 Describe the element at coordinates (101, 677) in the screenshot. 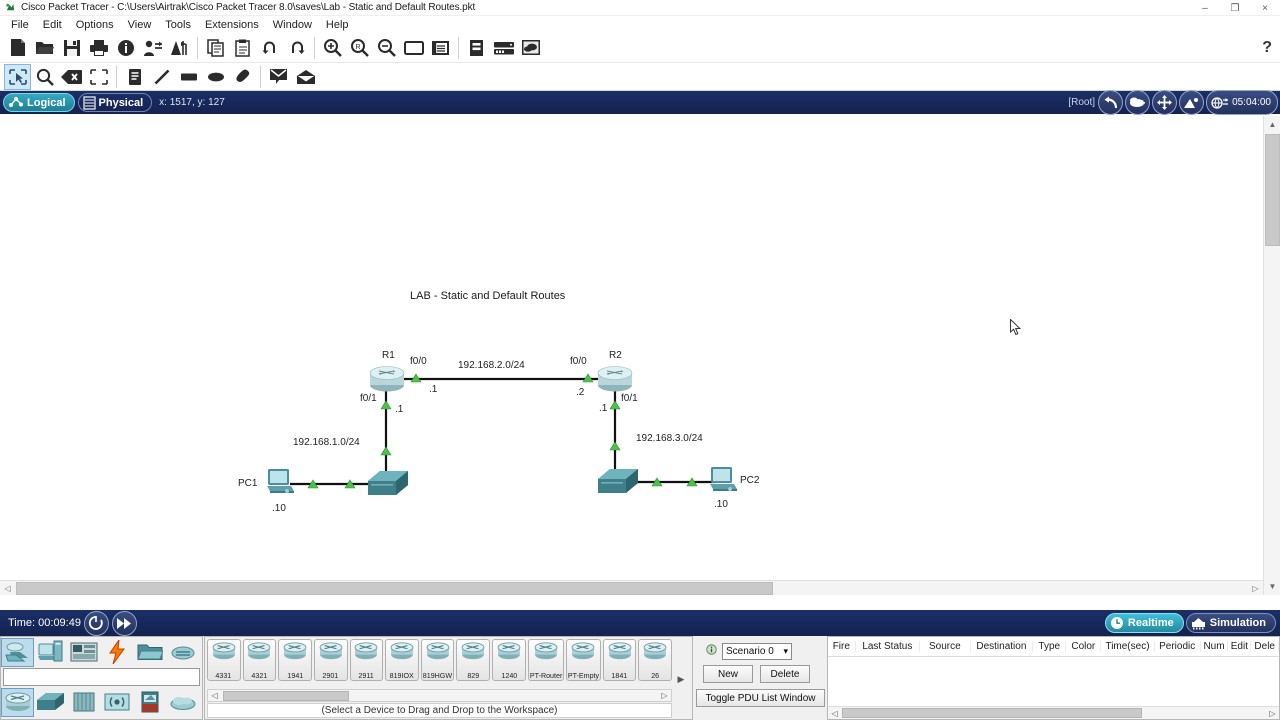

I see `device-filter-input` at that location.